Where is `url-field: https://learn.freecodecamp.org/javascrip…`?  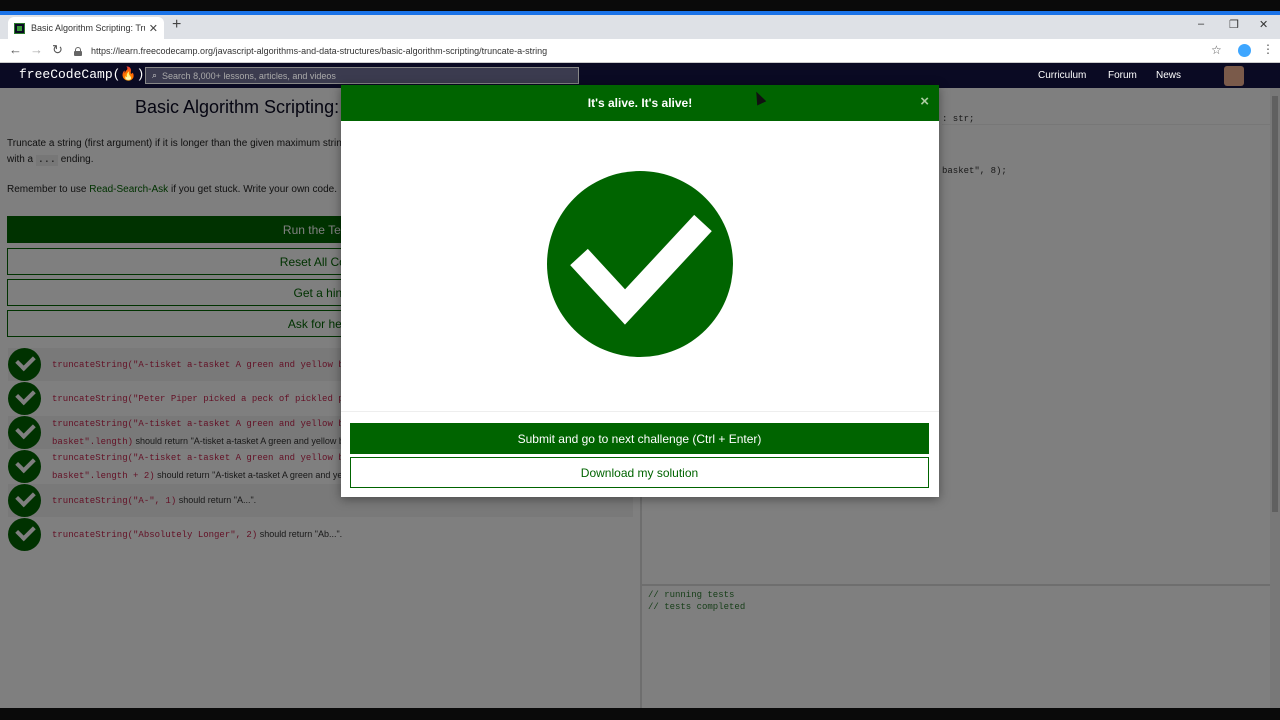 url-field: https://learn.freecodecamp.org/javascrip… is located at coordinates (639, 51).